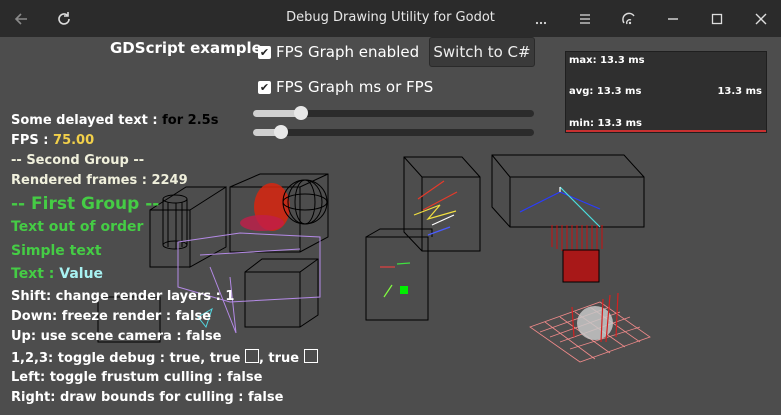 The image size is (781, 415). What do you see at coordinates (81, 274) in the screenshot?
I see `text-value: Value` at bounding box center [81, 274].